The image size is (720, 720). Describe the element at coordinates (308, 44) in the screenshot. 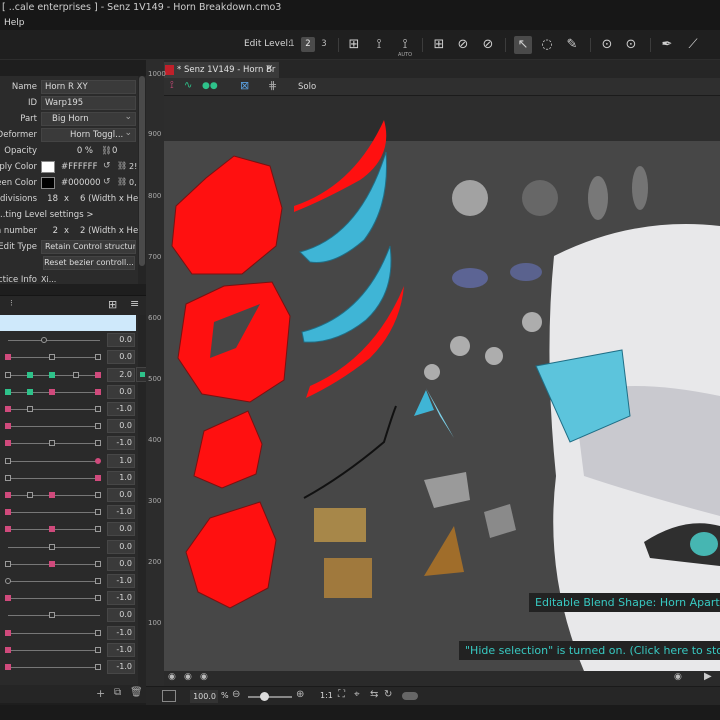

I see `edit-level-2: 2` at that location.